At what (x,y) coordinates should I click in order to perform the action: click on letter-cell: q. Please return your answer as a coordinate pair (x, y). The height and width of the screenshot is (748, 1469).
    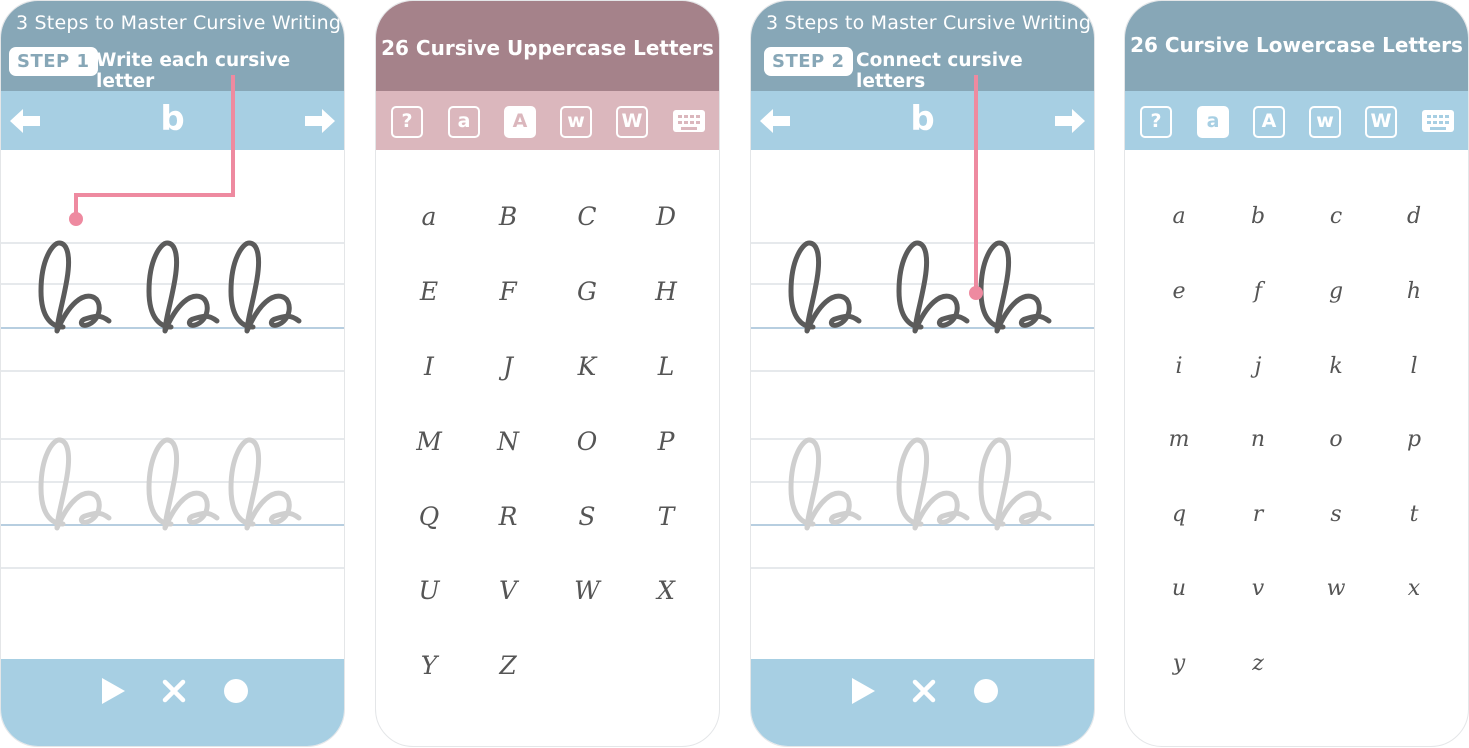
    Looking at the image, I should click on (1179, 515).